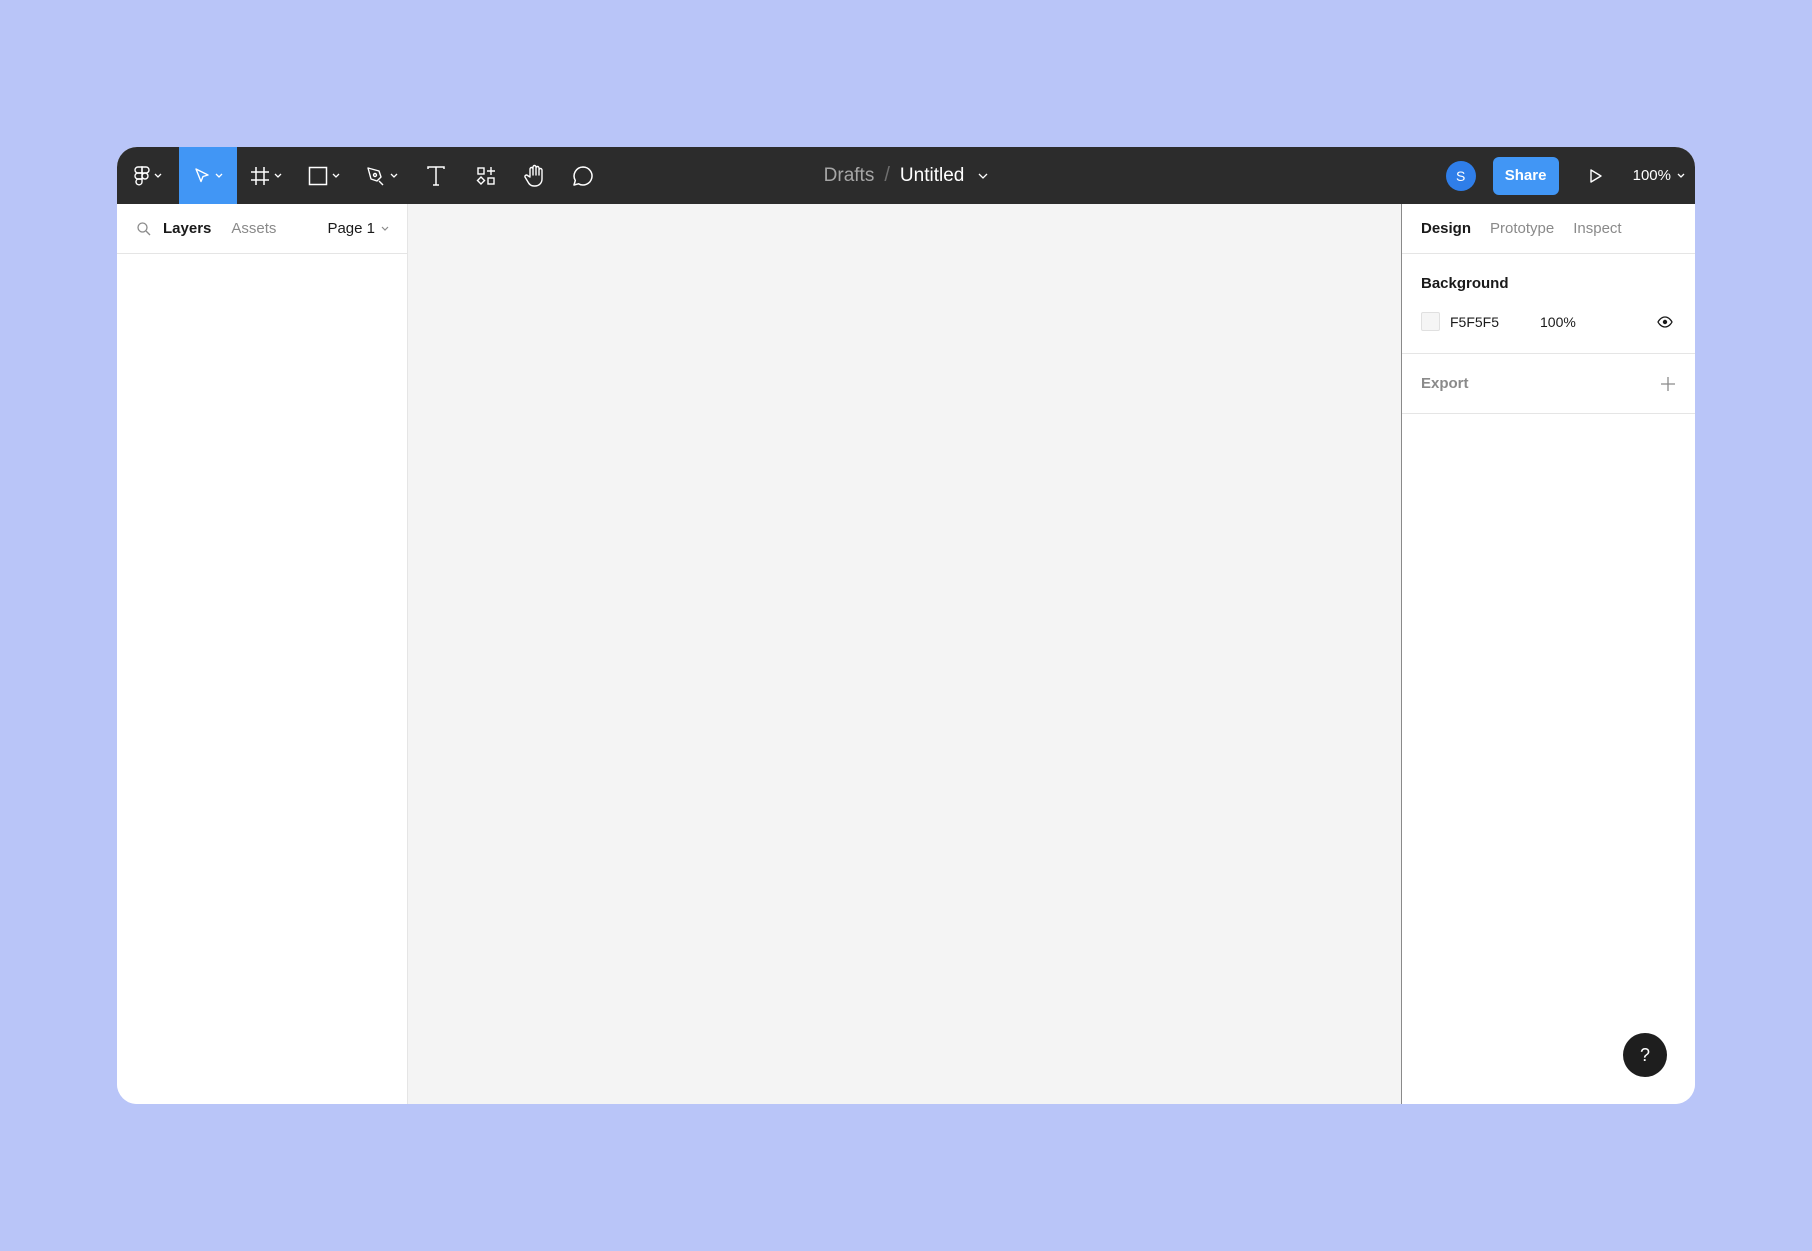 The image size is (1812, 1251). What do you see at coordinates (1446, 228) in the screenshot?
I see `tab-design: Design` at bounding box center [1446, 228].